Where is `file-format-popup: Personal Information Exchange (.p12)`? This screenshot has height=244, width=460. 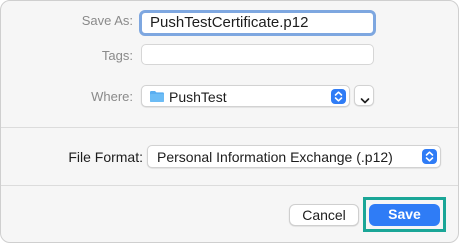 file-format-popup: Personal Information Exchange (.p12) is located at coordinates (294, 156).